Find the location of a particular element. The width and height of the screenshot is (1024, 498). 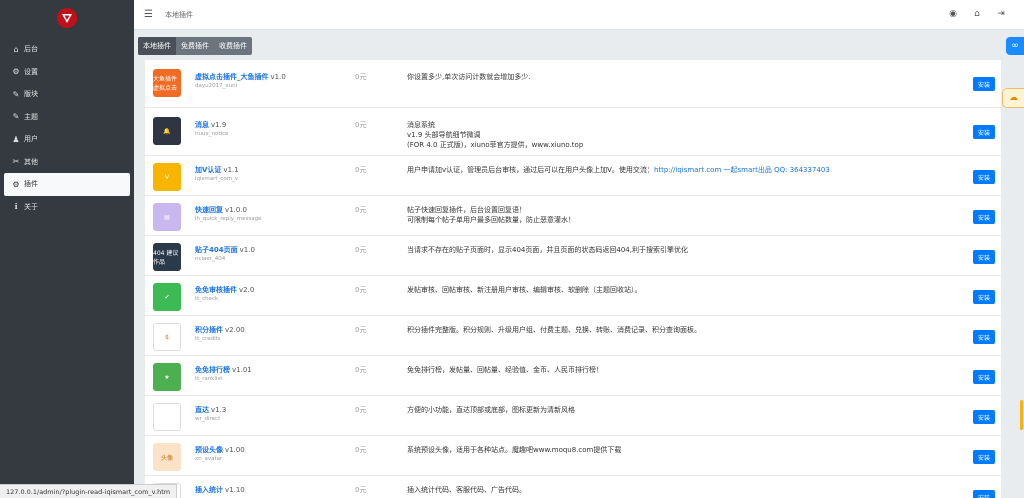

logo is located at coordinates (67, 18).